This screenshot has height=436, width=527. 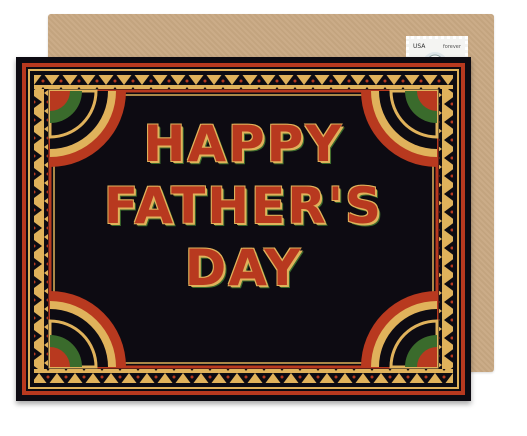 I want to click on greeting-line-3: DAY, so click(x=243, y=268).